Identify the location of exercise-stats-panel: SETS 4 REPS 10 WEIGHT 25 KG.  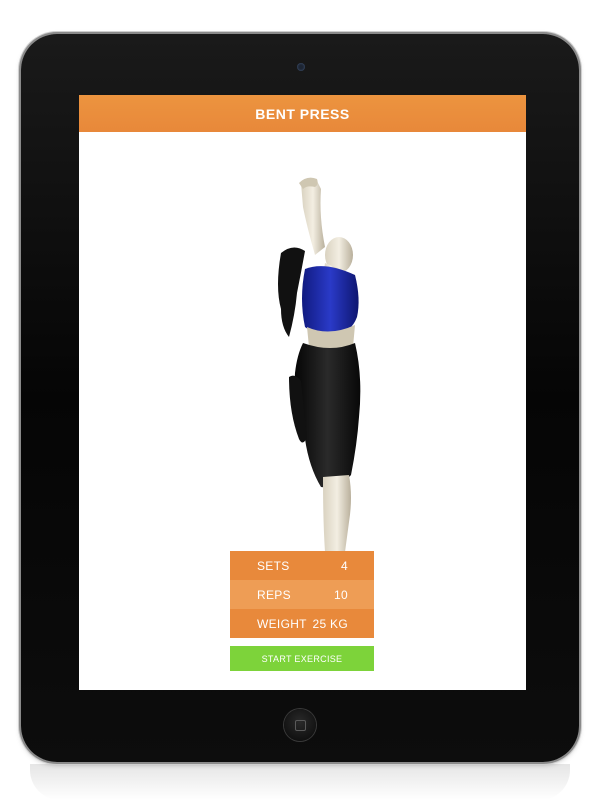
(302, 594).